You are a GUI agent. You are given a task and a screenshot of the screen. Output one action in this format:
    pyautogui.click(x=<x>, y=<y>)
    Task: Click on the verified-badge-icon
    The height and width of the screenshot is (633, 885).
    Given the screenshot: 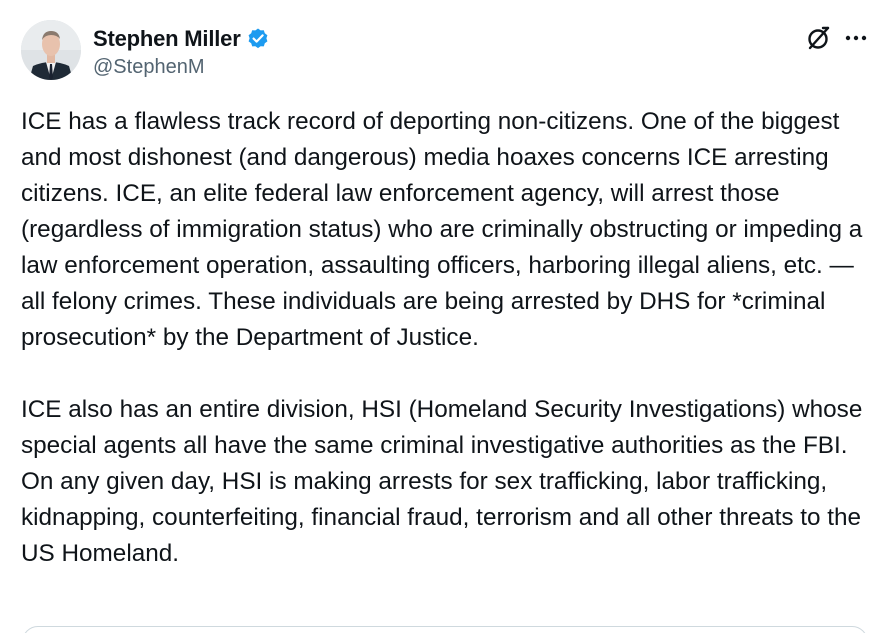 What is the action you would take?
    pyautogui.click(x=258, y=39)
    